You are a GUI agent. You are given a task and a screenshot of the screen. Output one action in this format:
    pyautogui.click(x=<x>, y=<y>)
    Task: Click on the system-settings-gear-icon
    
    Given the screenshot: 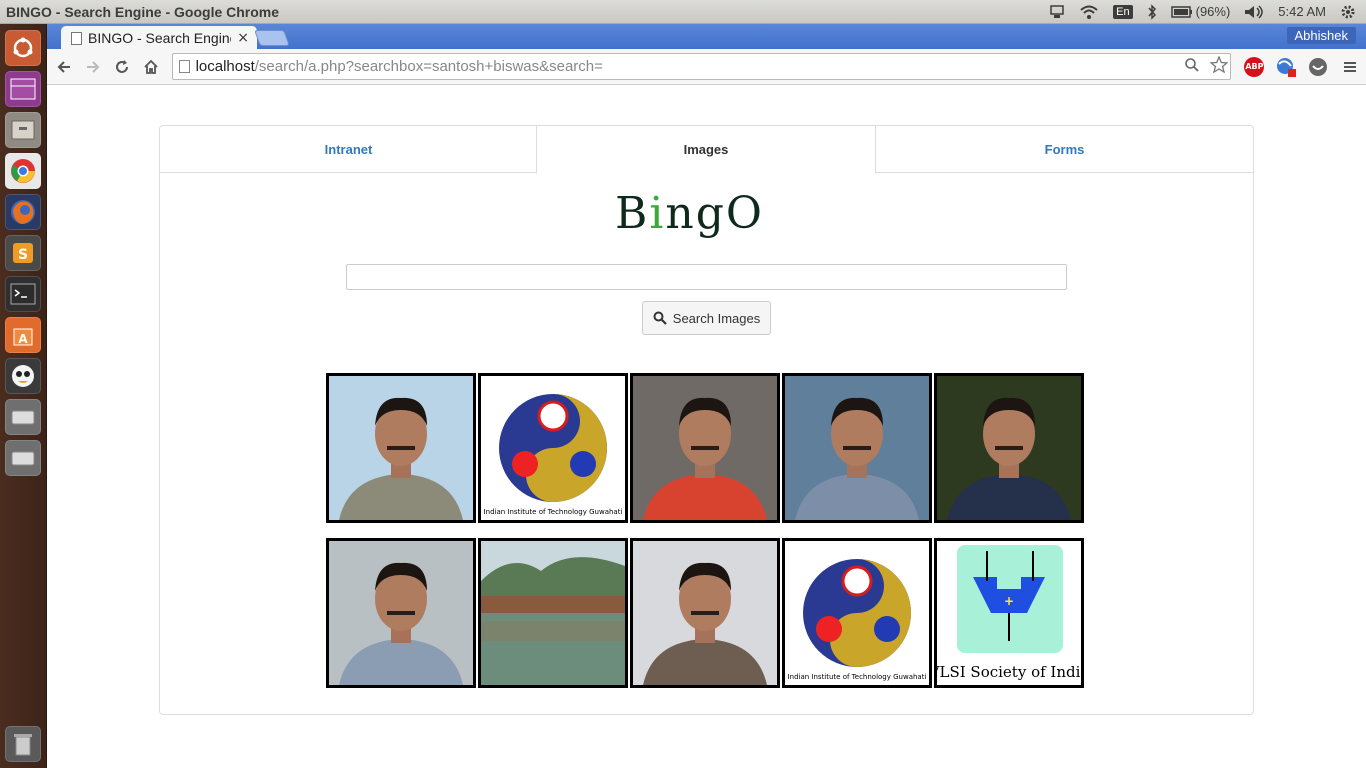 What is the action you would take?
    pyautogui.click(x=1348, y=12)
    